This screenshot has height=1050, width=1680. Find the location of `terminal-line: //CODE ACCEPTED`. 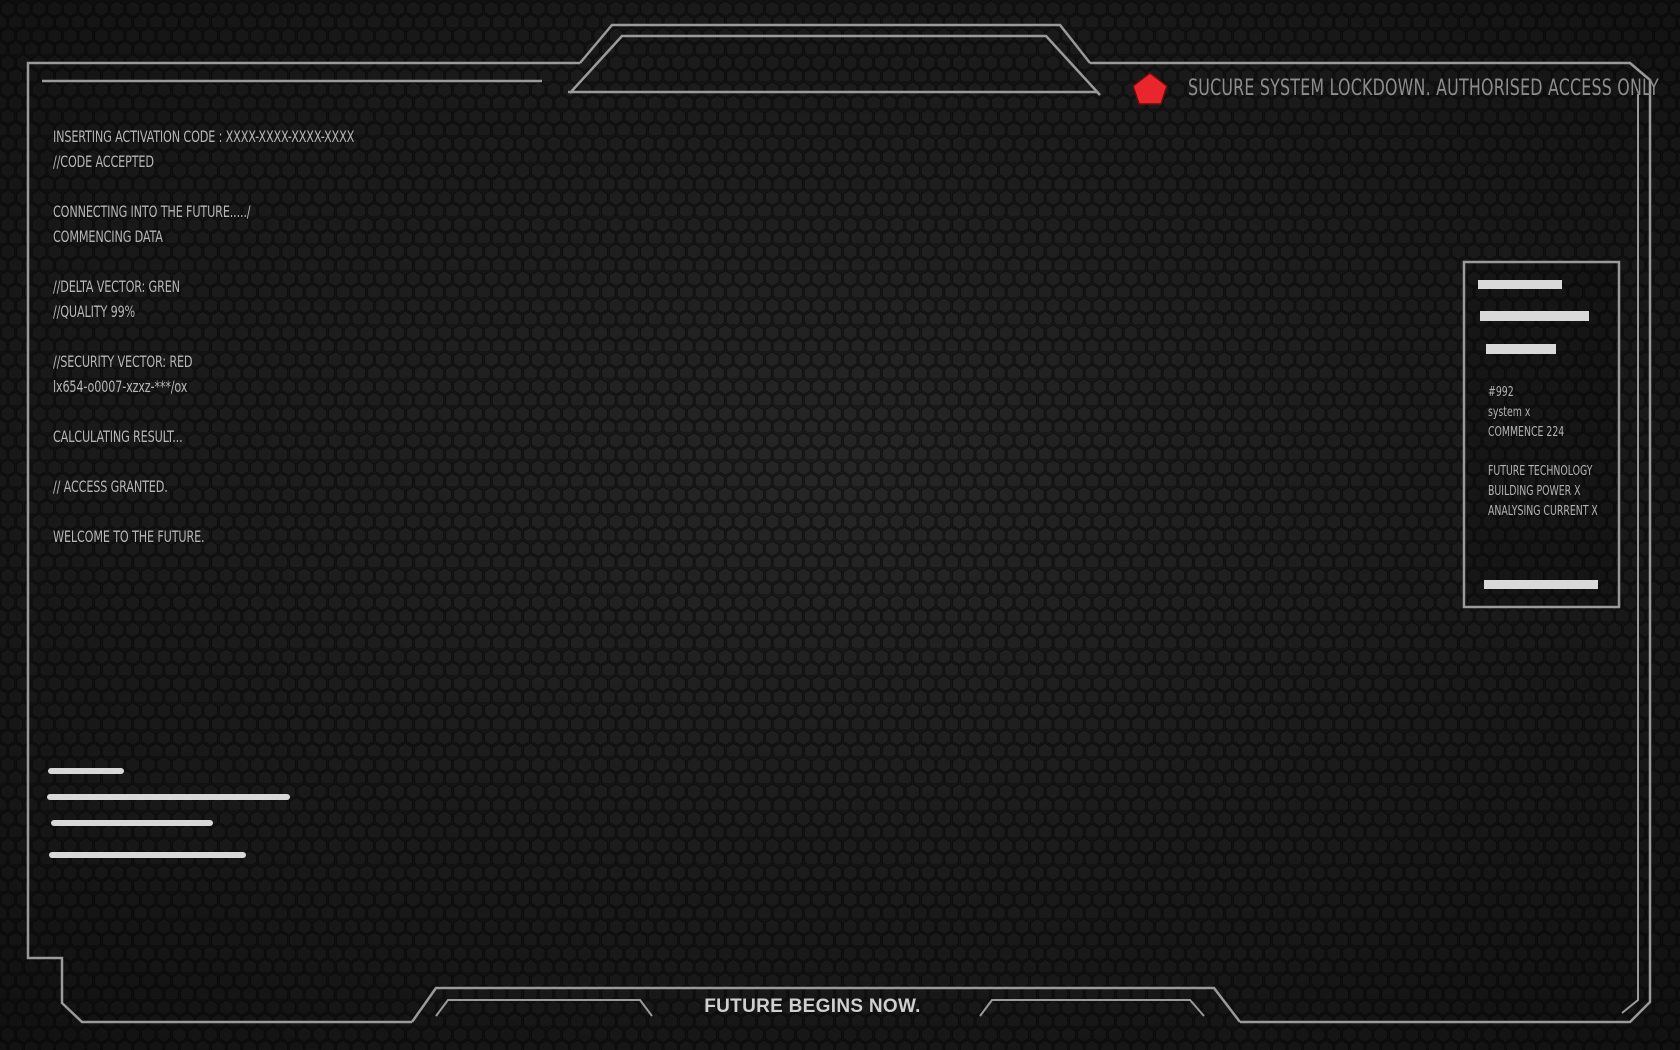

terminal-line: //CODE ACCEPTED is located at coordinates (103, 161).